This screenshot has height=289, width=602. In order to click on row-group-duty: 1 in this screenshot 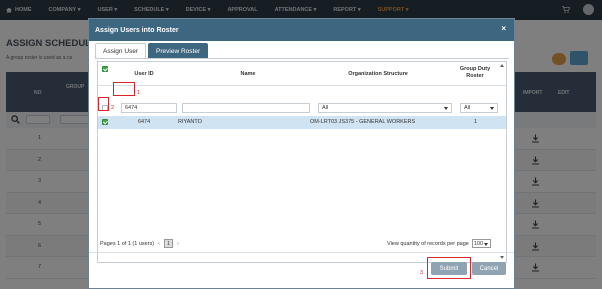, I will do `click(476, 122)`.